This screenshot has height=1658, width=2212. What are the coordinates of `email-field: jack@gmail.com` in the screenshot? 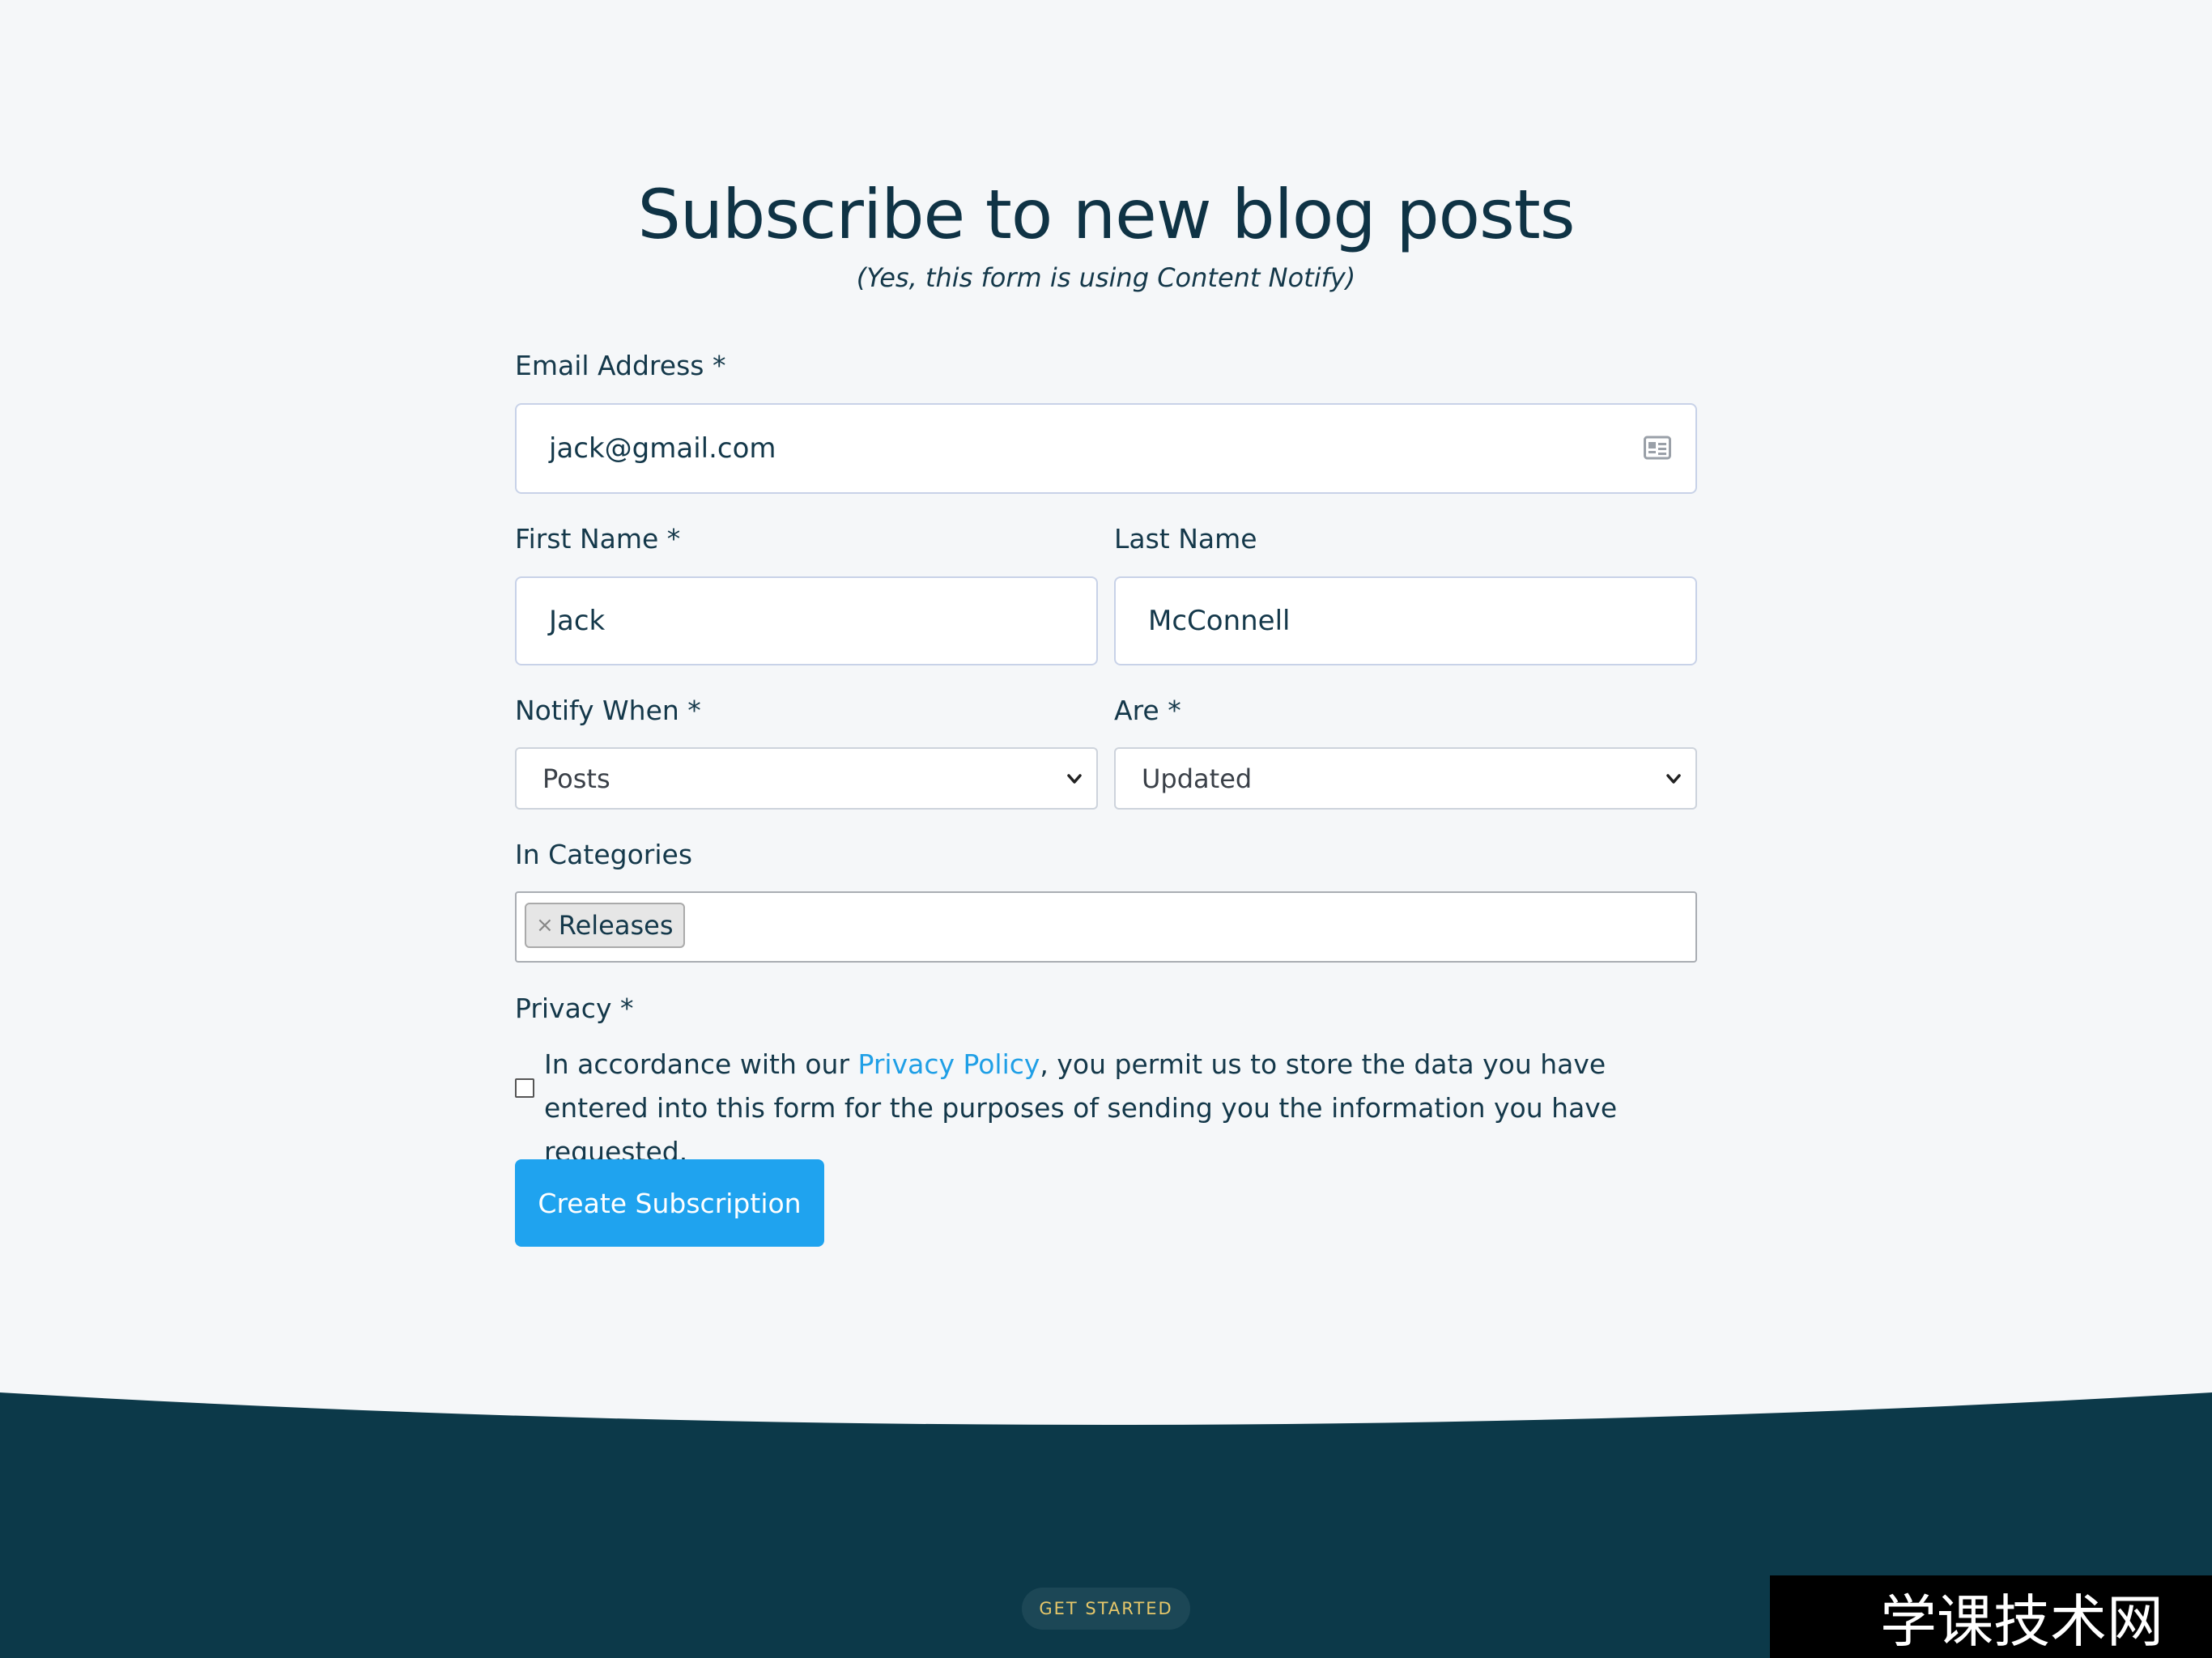 It's located at (1106, 448).